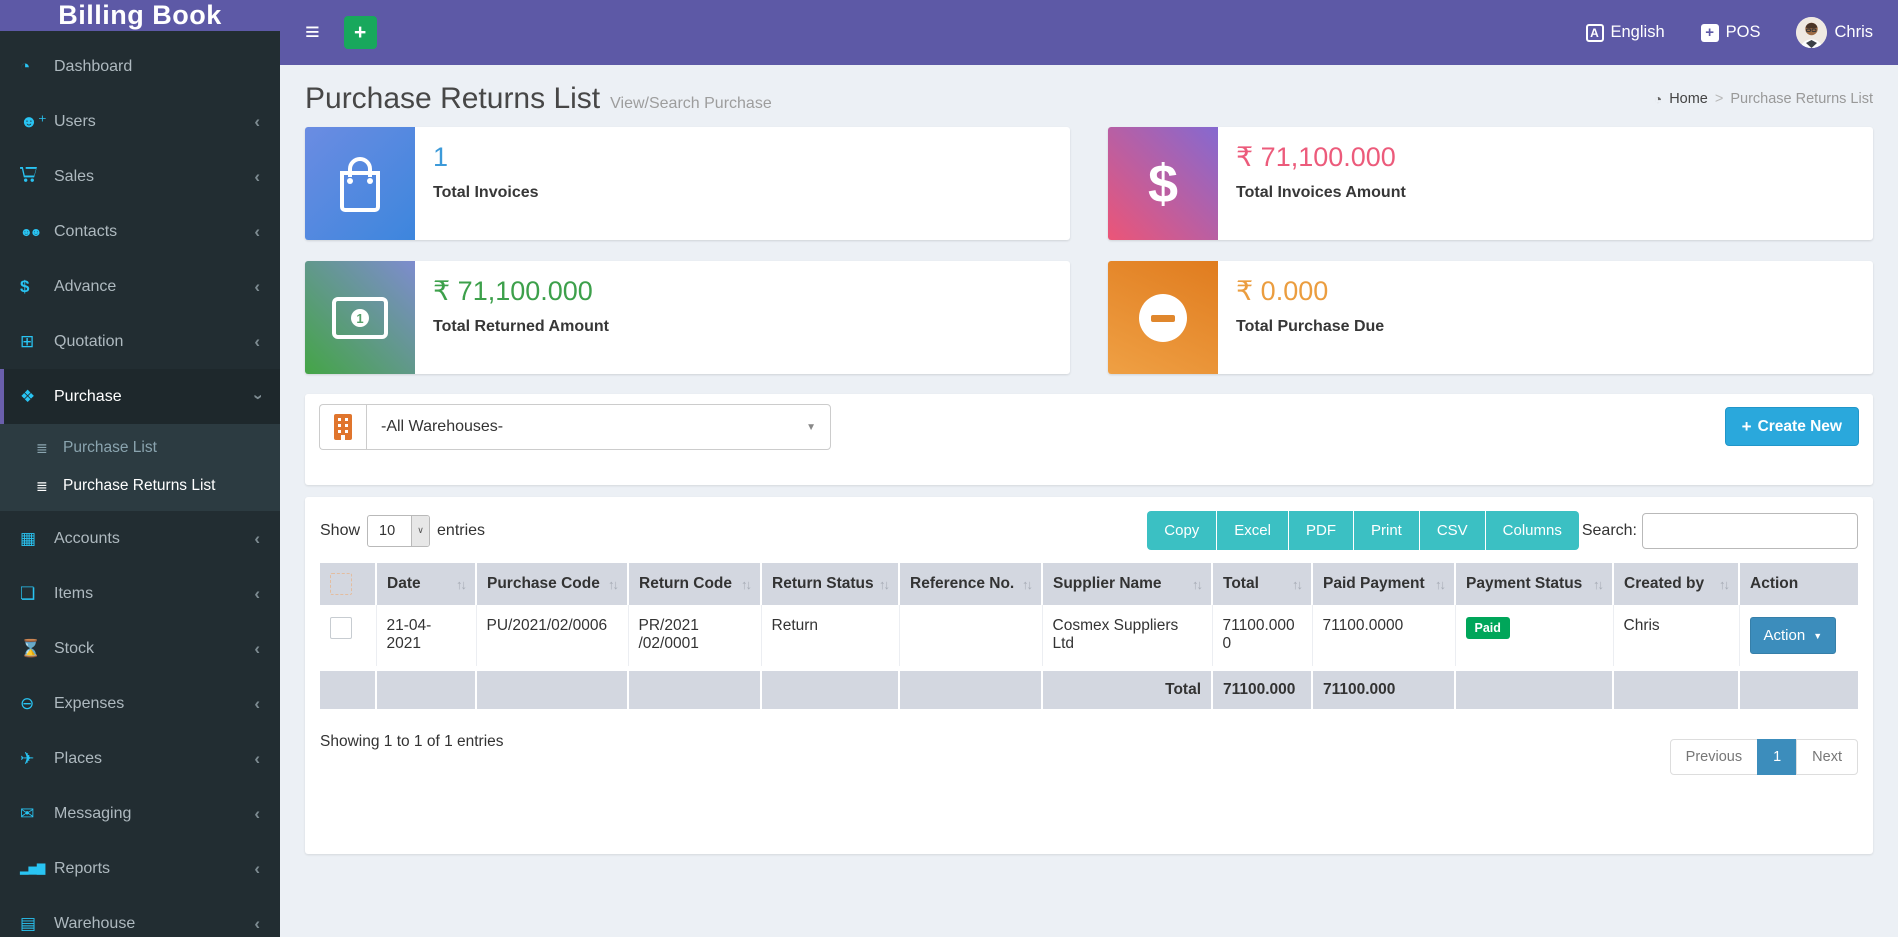 This screenshot has height=937, width=1898. I want to click on cell-total: 71100.0000, so click(1262, 637).